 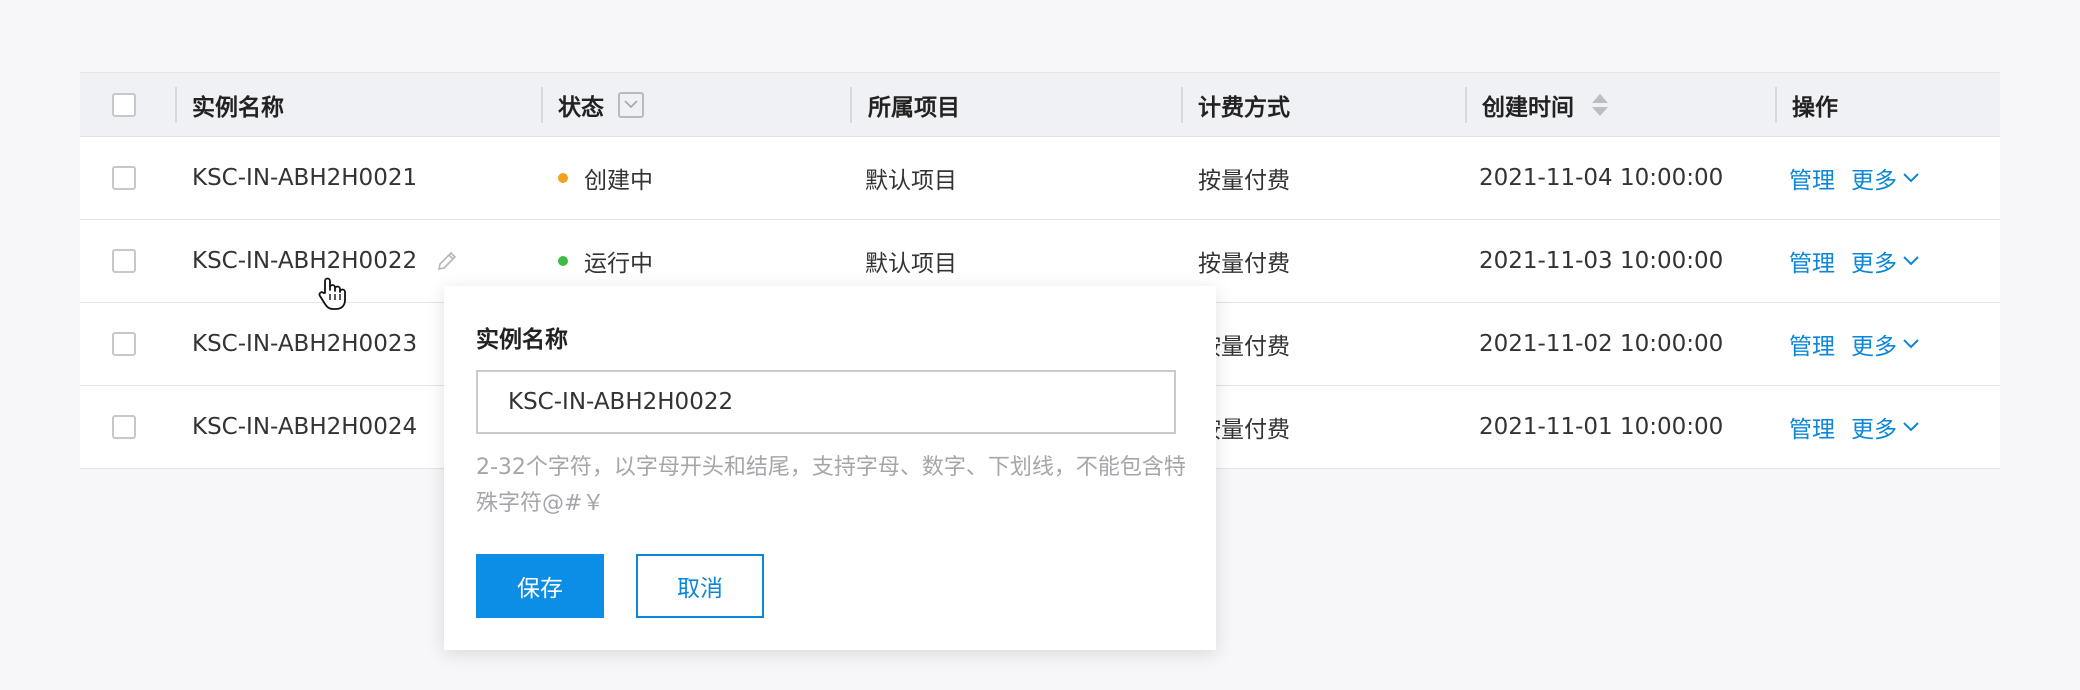 I want to click on created-time-text: 2021-11-04 10:00:00, so click(x=1601, y=178).